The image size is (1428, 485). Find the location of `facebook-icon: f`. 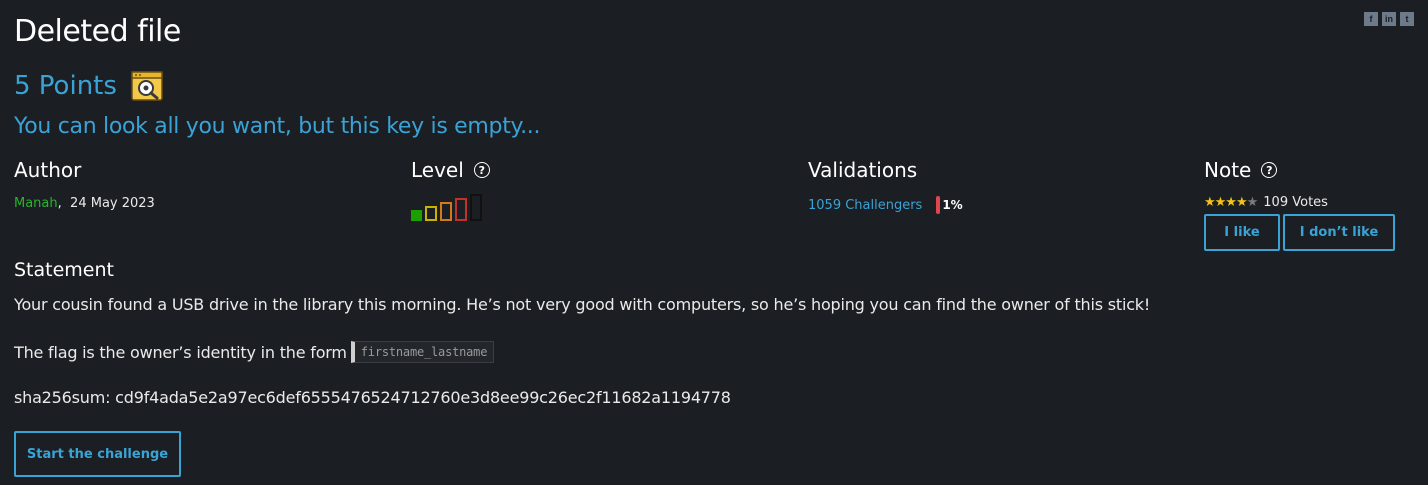

facebook-icon: f is located at coordinates (1371, 19).